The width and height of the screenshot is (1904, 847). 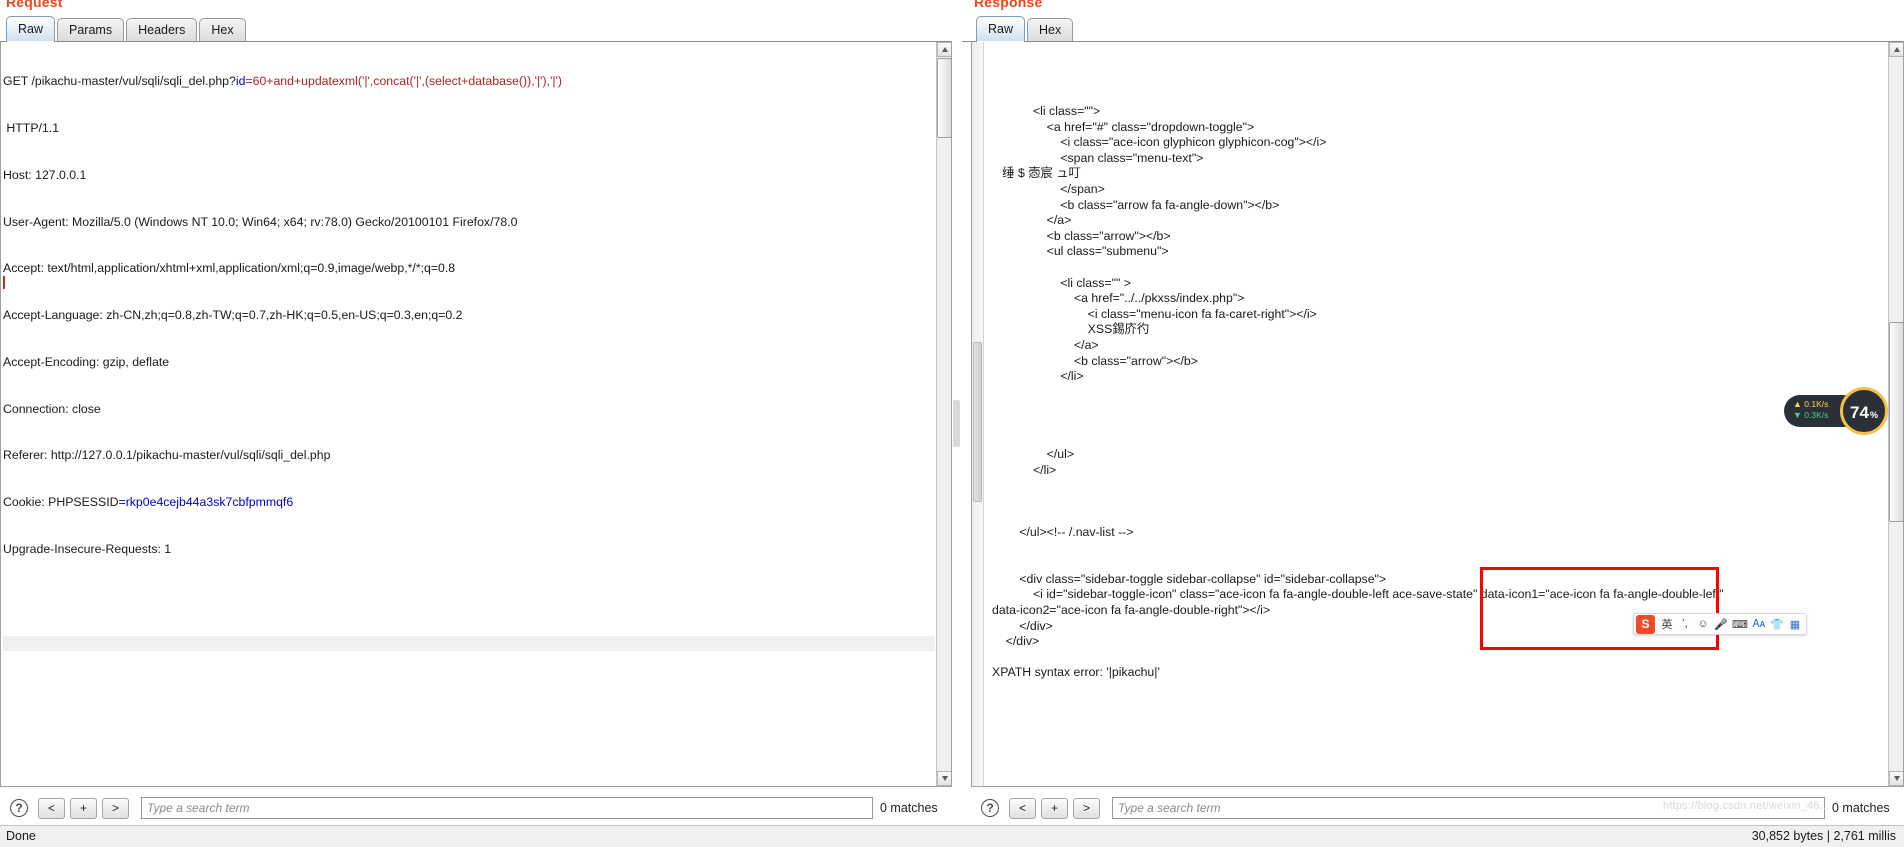 What do you see at coordinates (1123, 126) in the screenshot?
I see `response-line: <a href="#" class="dropdown-toggle">` at bounding box center [1123, 126].